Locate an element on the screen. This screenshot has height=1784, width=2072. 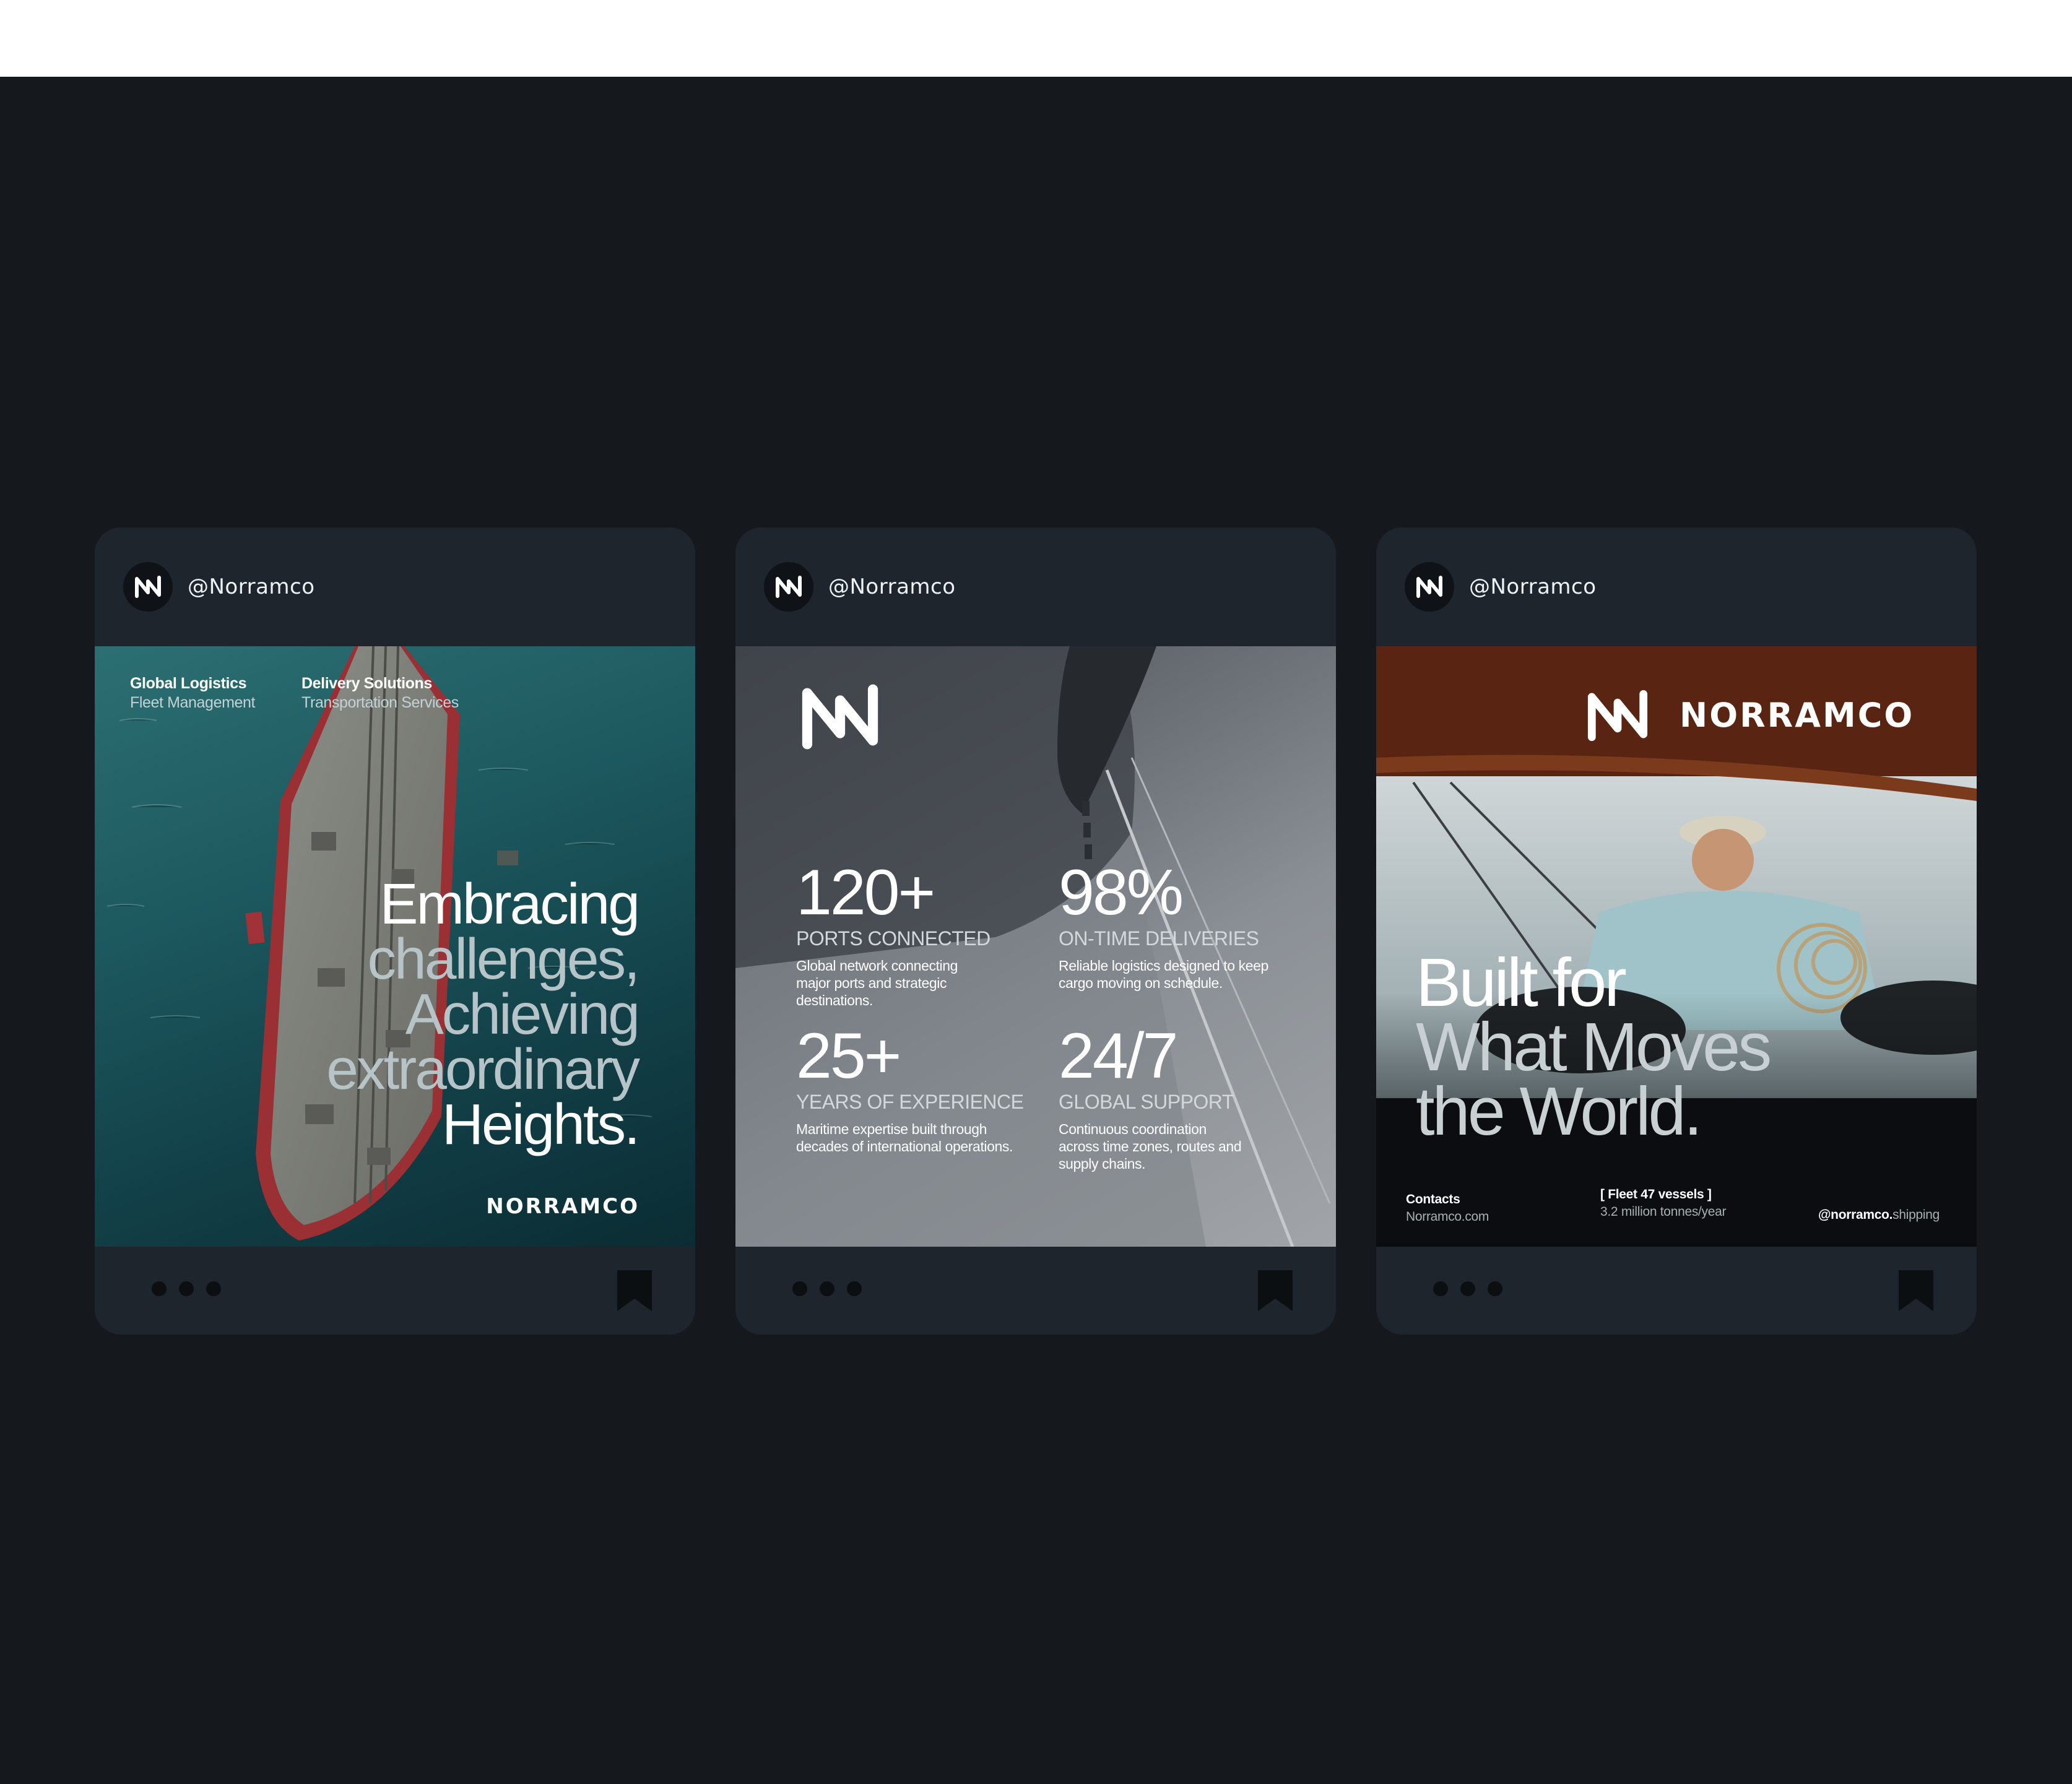
stat-label: YEARS OF EXPERIENCE is located at coordinates (910, 1102).